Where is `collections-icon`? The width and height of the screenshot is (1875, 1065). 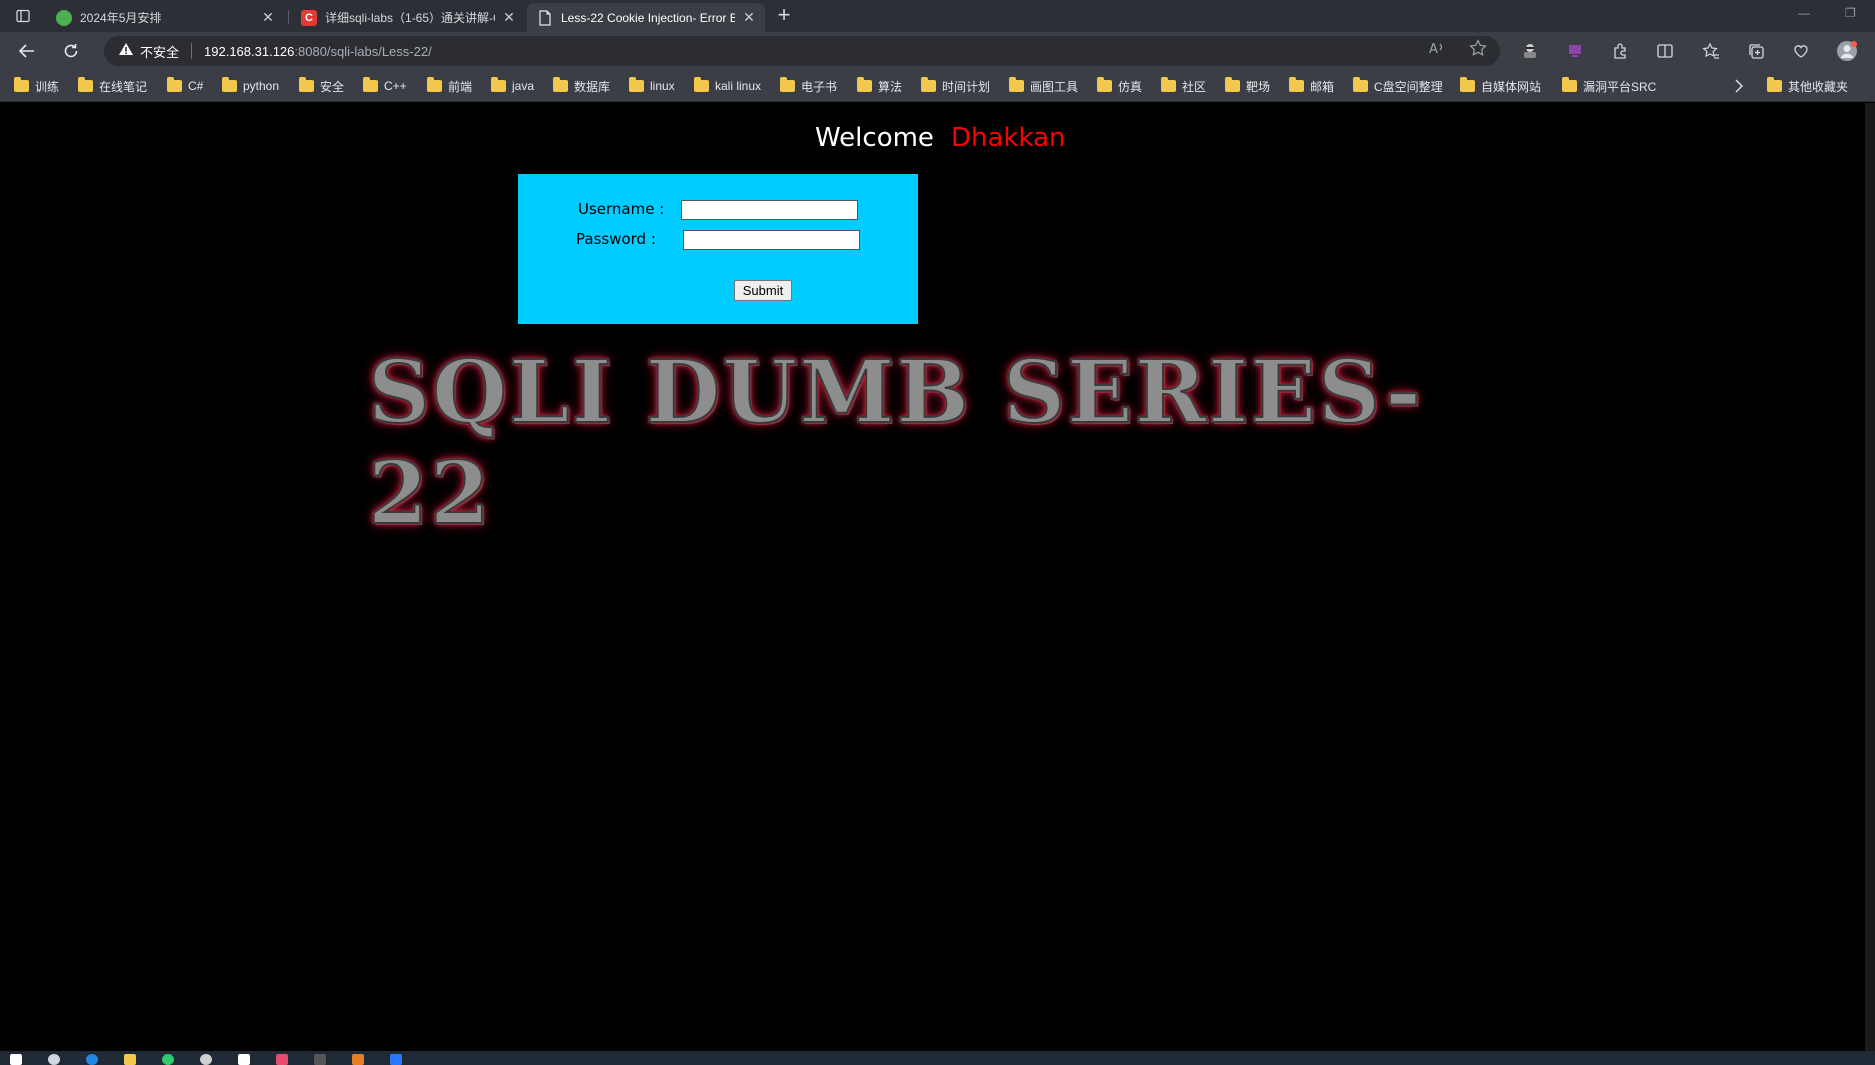
collections-icon is located at coordinates (1756, 51).